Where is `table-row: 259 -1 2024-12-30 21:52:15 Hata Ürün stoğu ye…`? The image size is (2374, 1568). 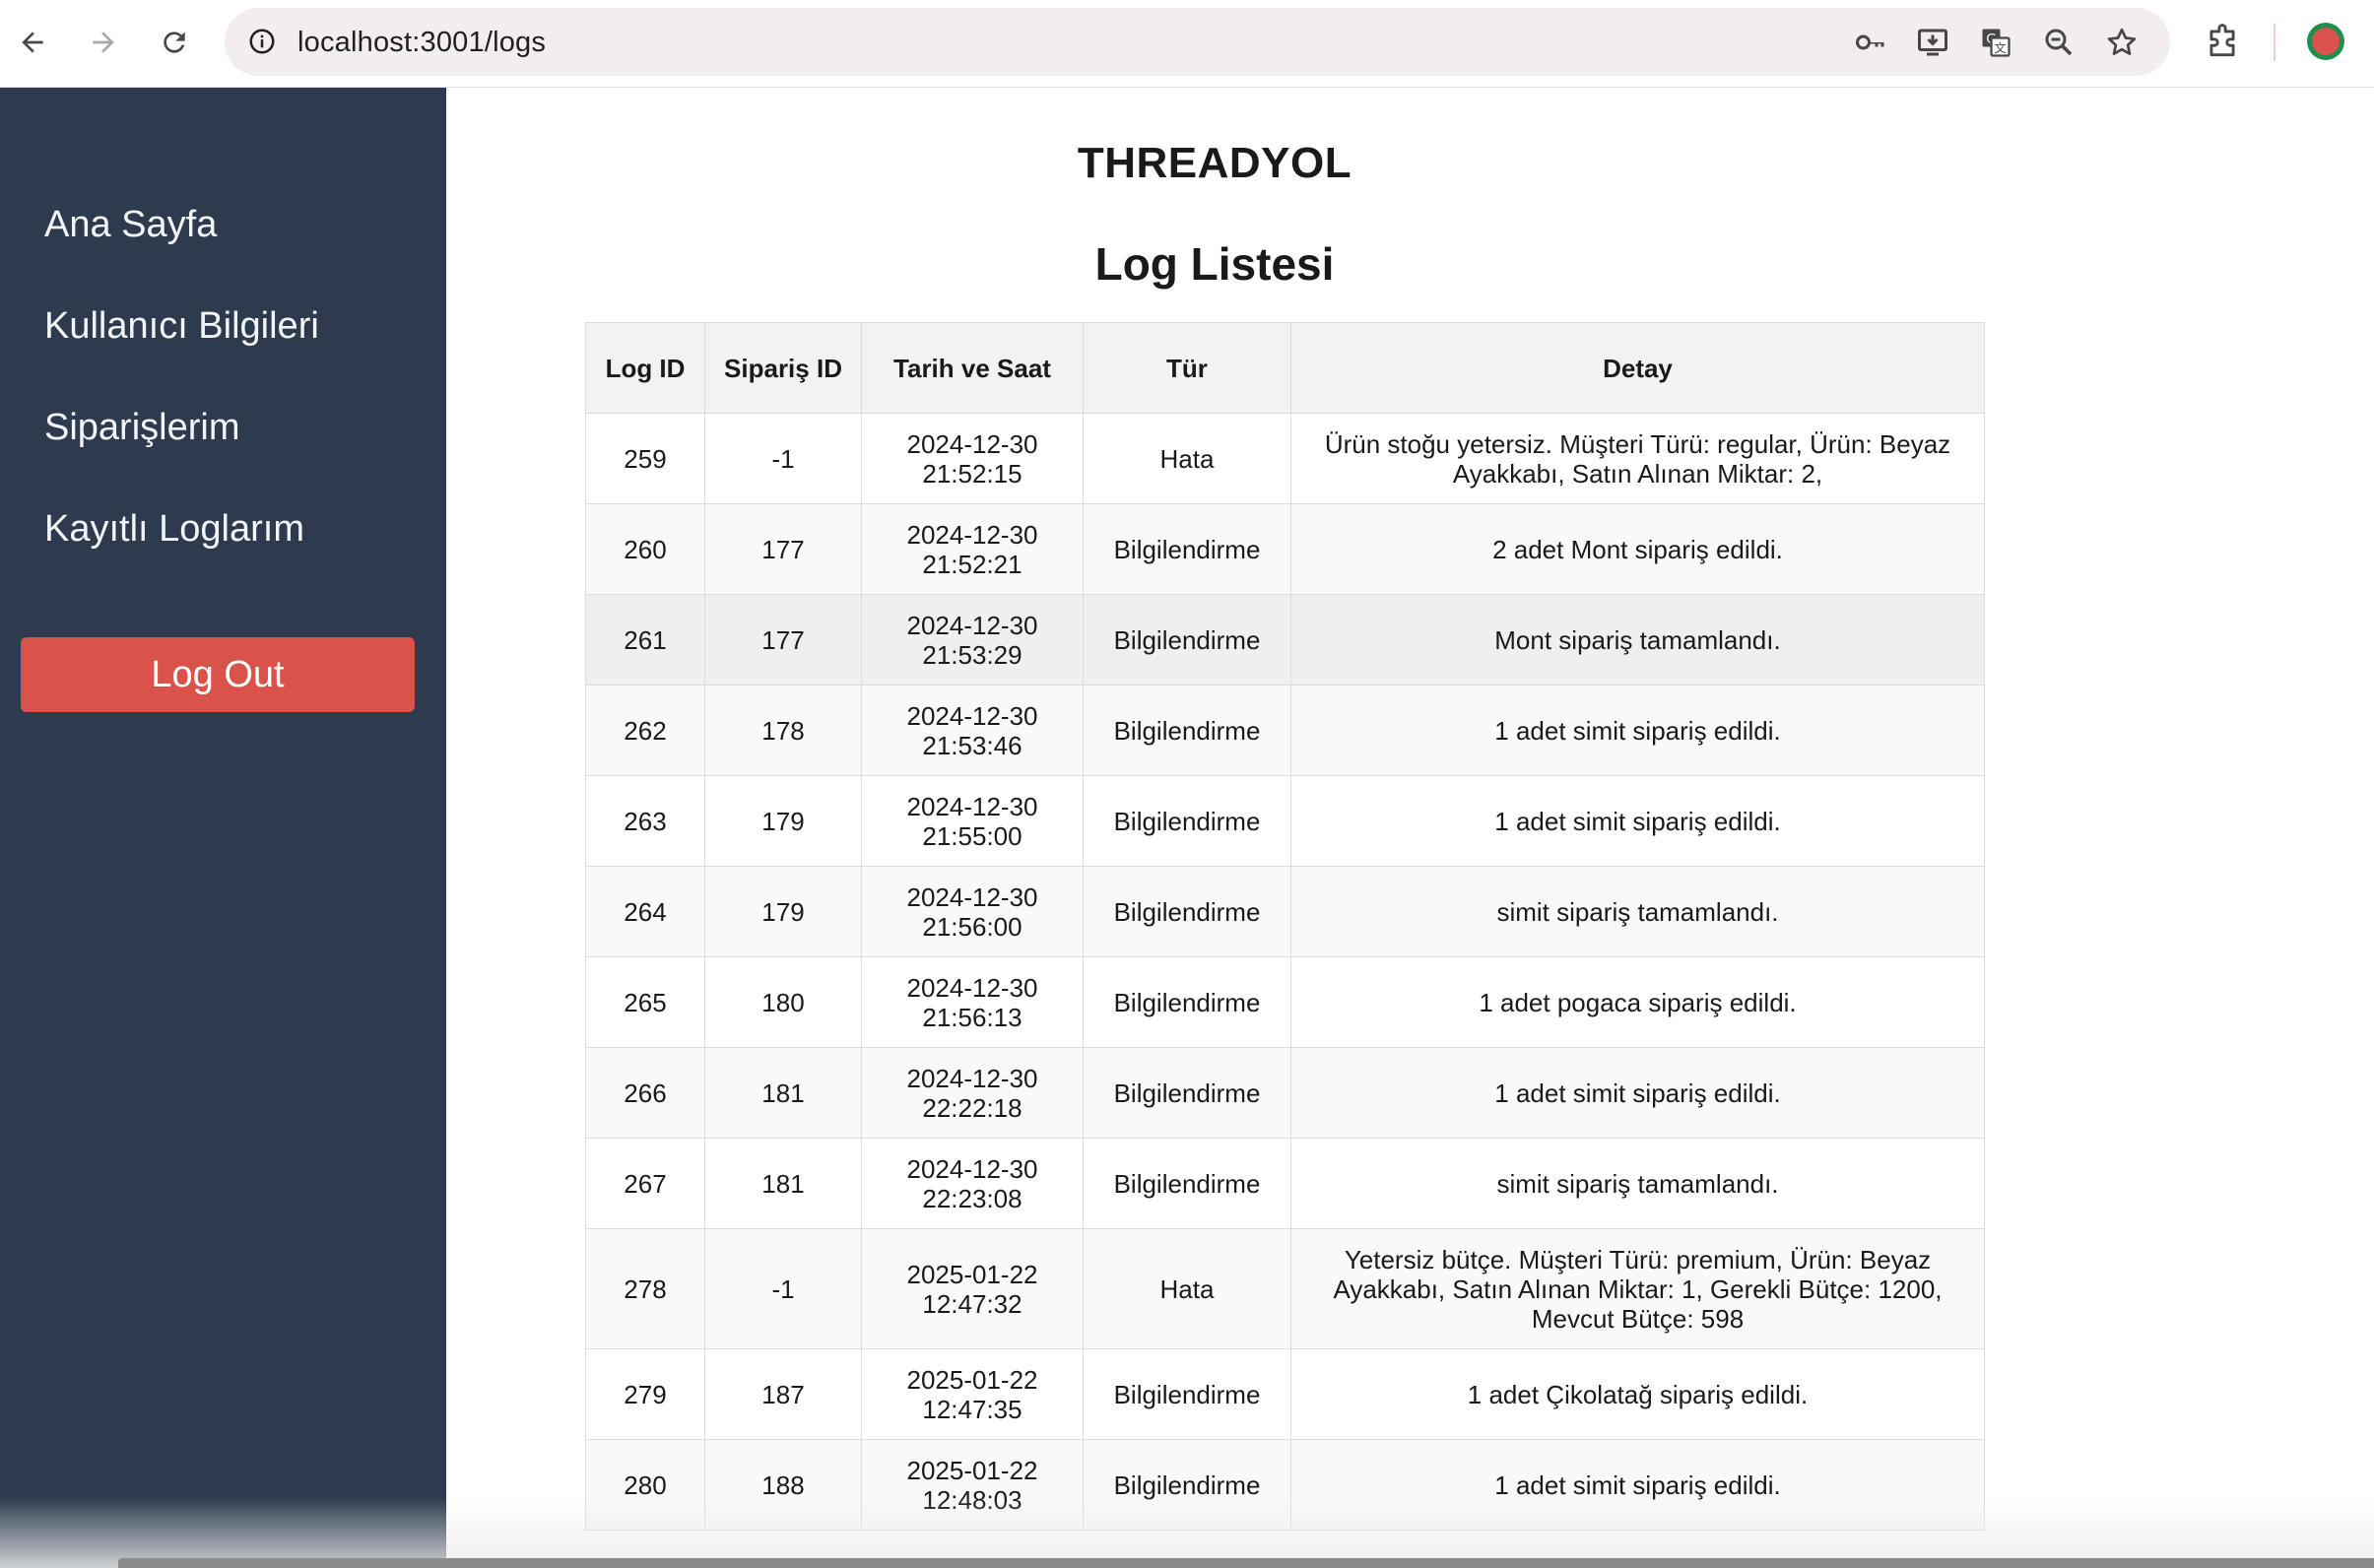 table-row: 259 -1 2024-12-30 21:52:15 Hata Ürün stoğu ye… is located at coordinates (1285, 459).